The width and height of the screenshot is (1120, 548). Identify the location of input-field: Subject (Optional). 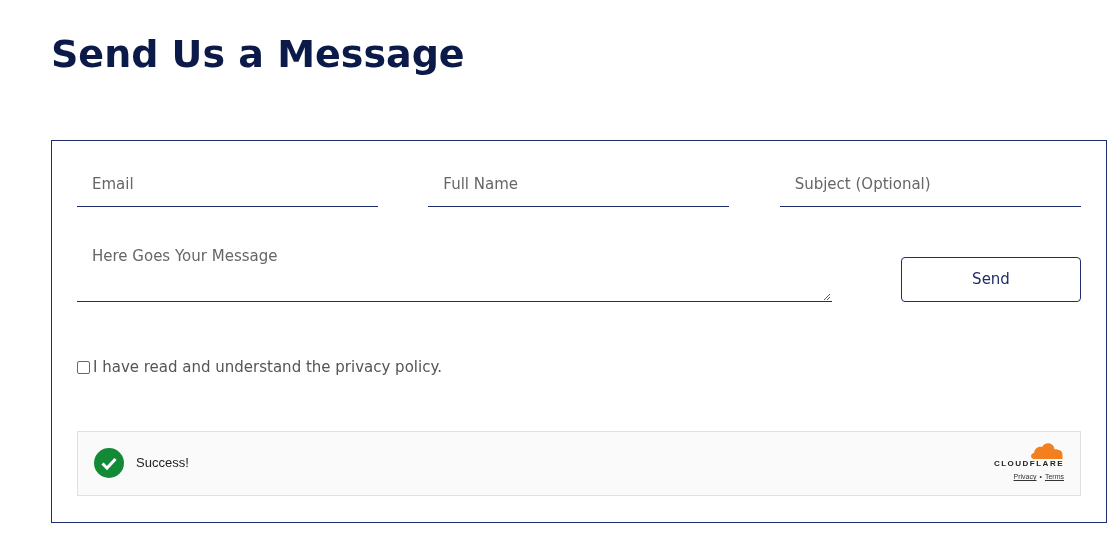
(930, 184).